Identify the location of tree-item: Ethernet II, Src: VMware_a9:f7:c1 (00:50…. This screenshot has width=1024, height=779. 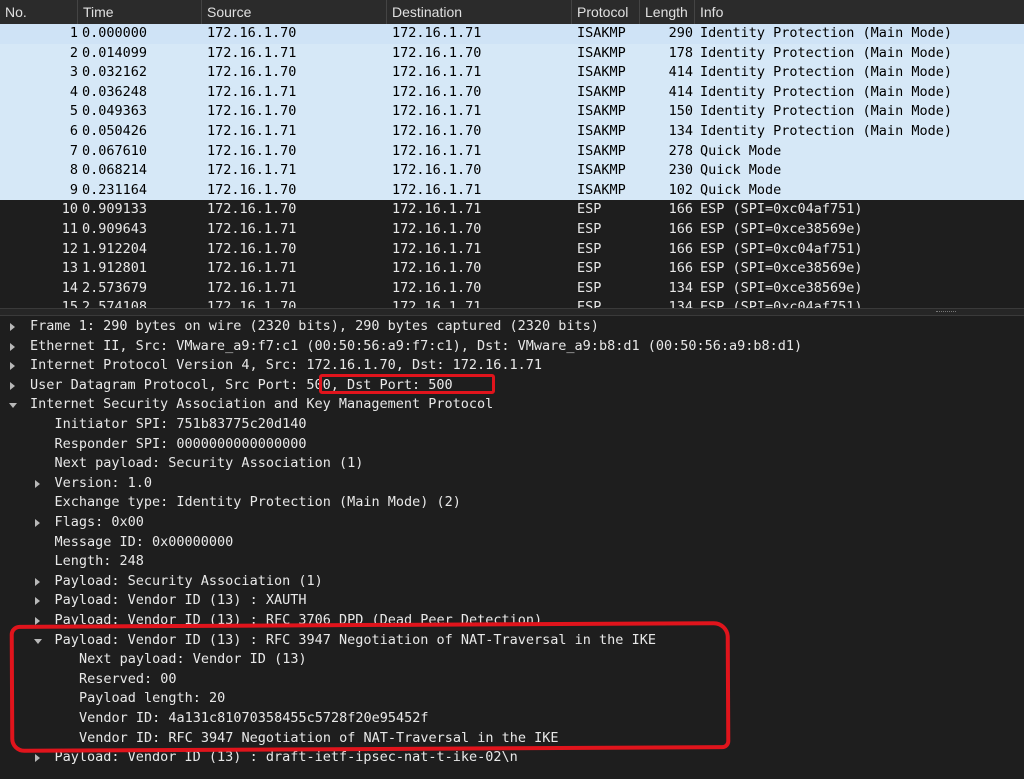
(512, 347).